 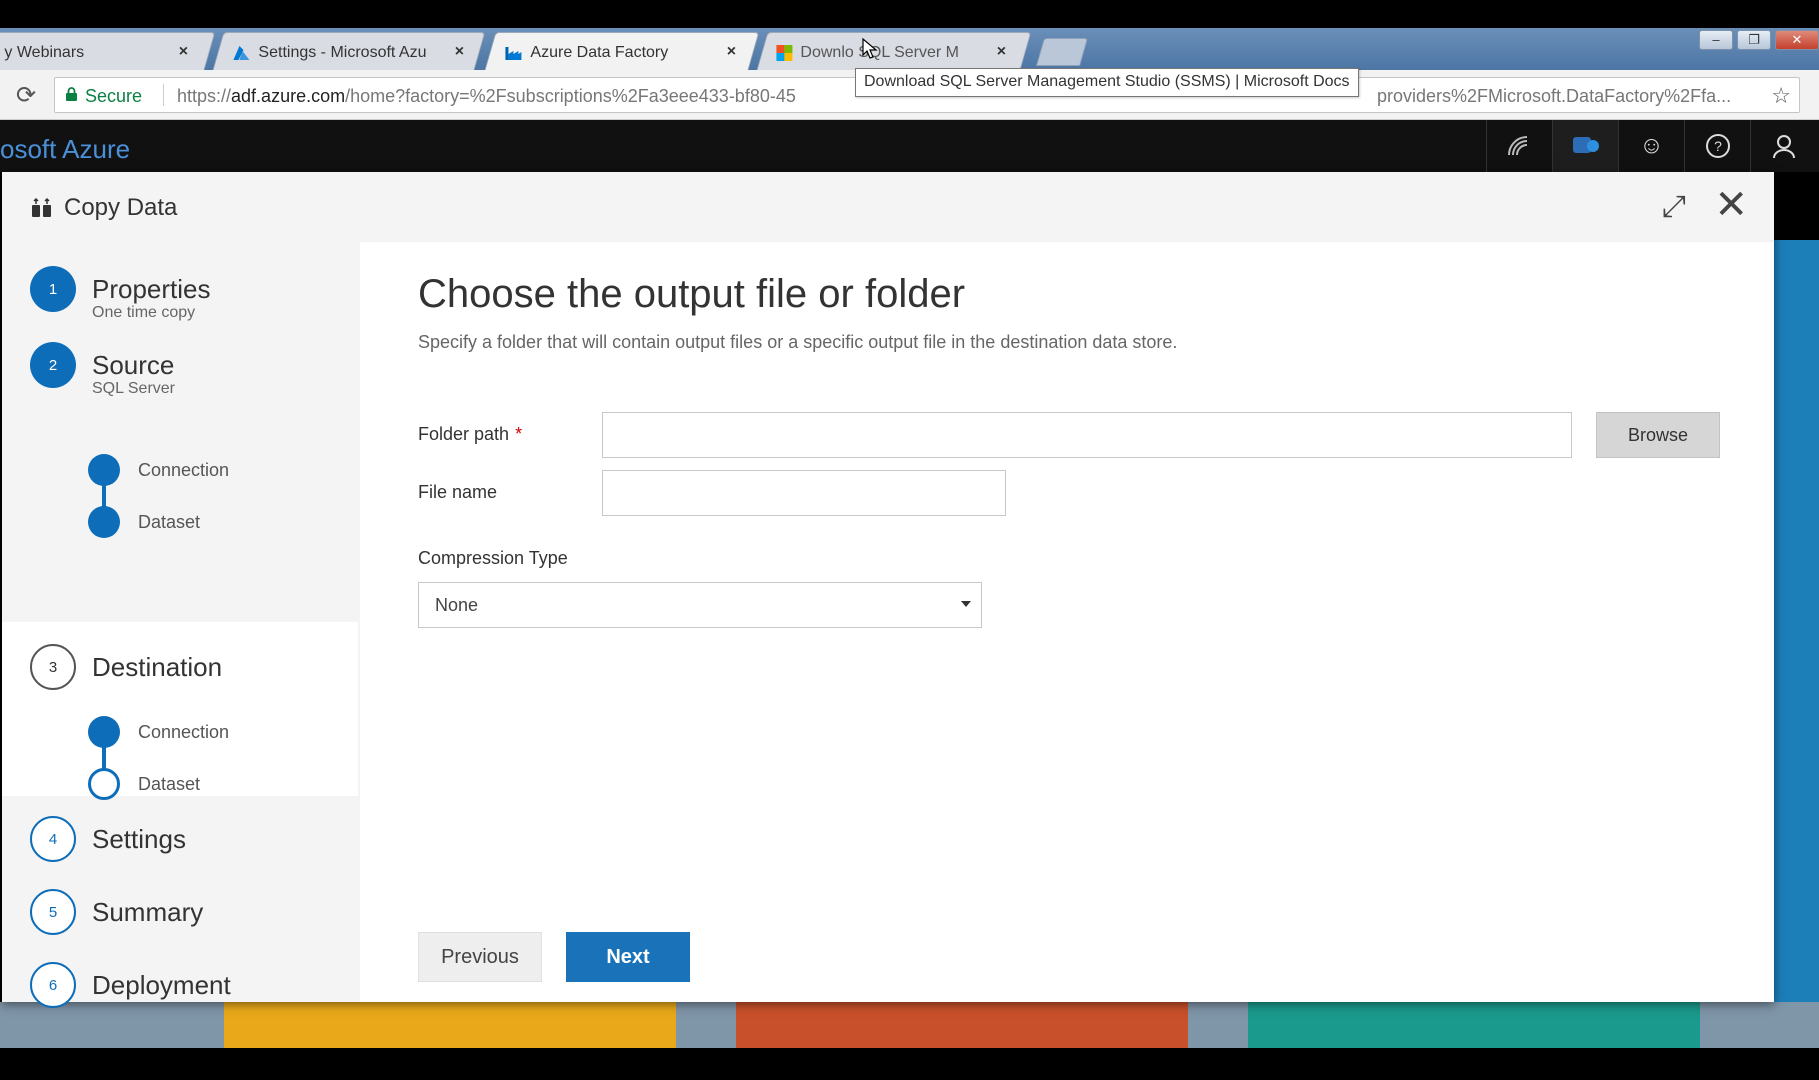 What do you see at coordinates (1062, 52) in the screenshot?
I see `new-tab-button` at bounding box center [1062, 52].